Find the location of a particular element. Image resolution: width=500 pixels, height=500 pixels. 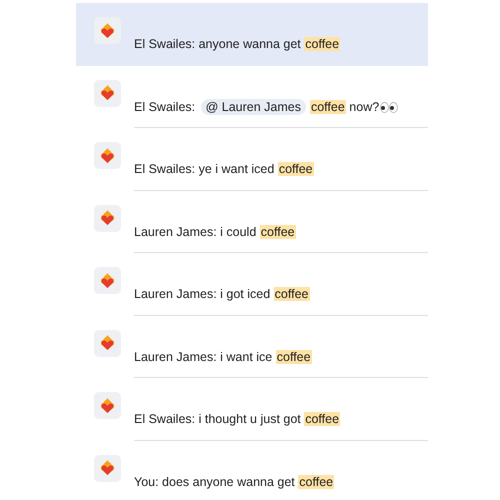

message-text: Lauren James: i could coffee is located at coordinates (215, 232).